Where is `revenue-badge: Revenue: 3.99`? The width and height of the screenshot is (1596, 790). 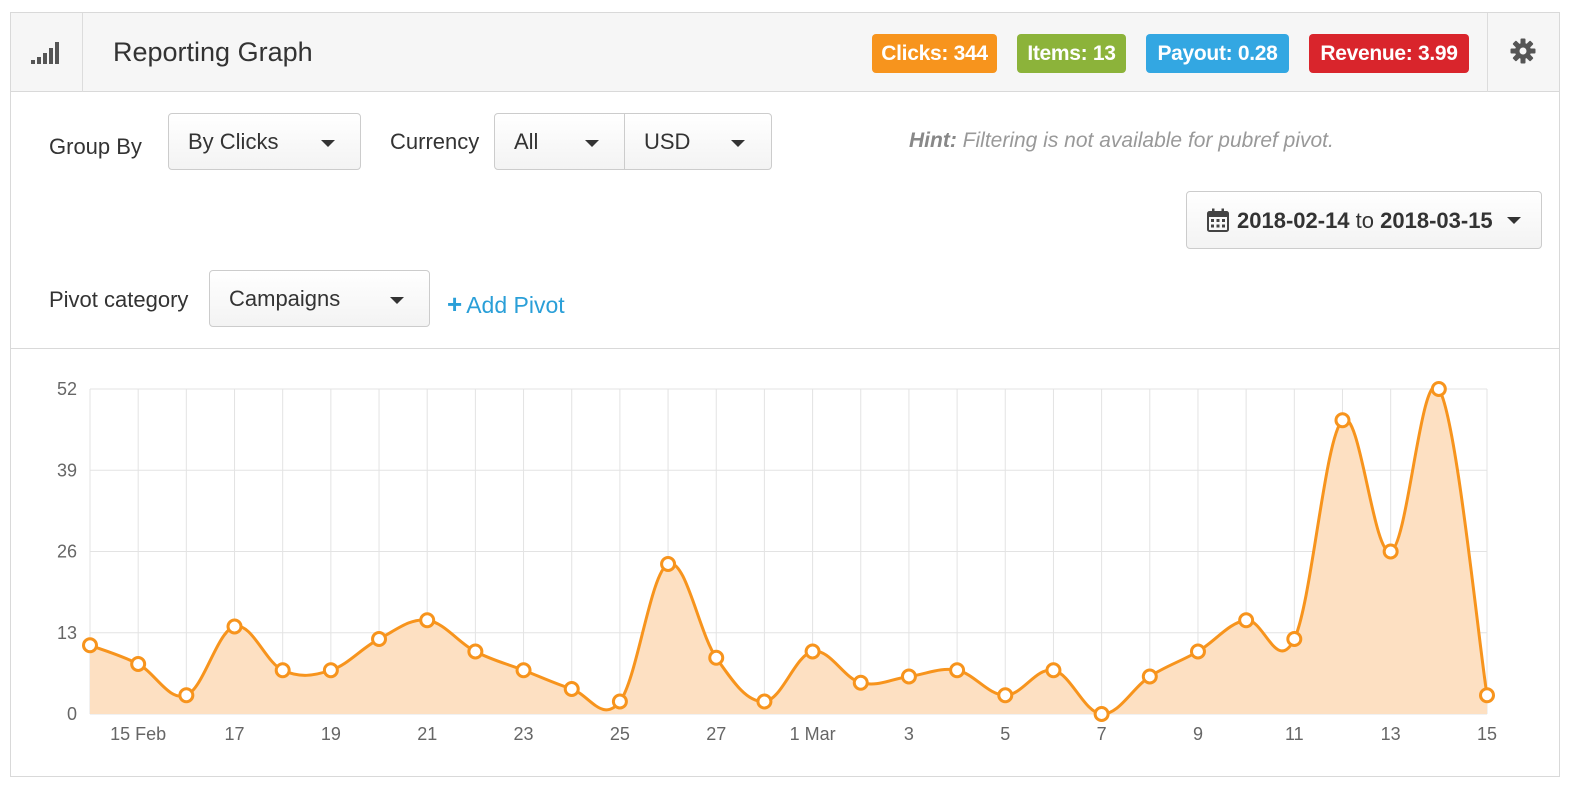
revenue-badge: Revenue: 3.99 is located at coordinates (1389, 53).